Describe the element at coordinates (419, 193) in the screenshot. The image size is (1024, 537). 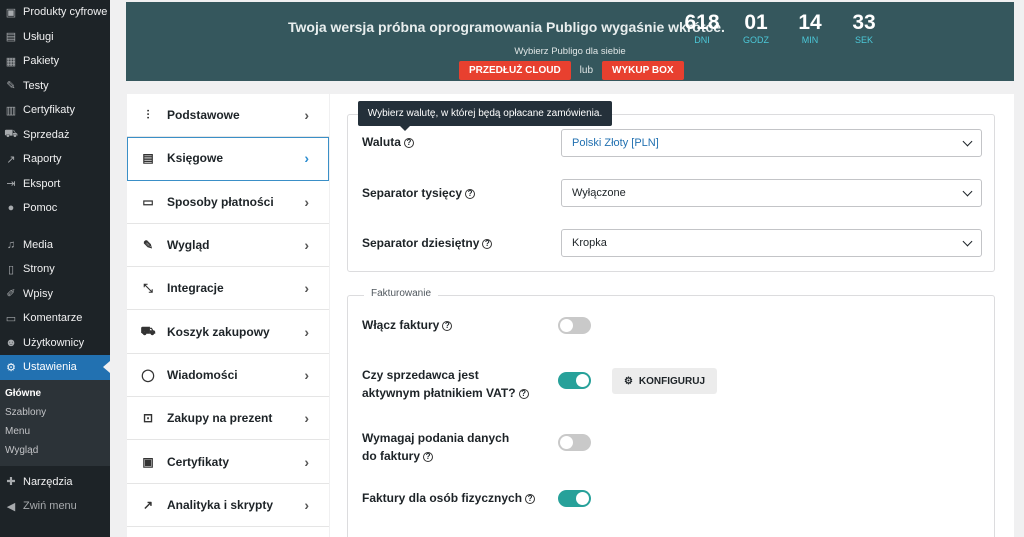
I see `thousands-separator-label: Separator tysięcy?` at that location.